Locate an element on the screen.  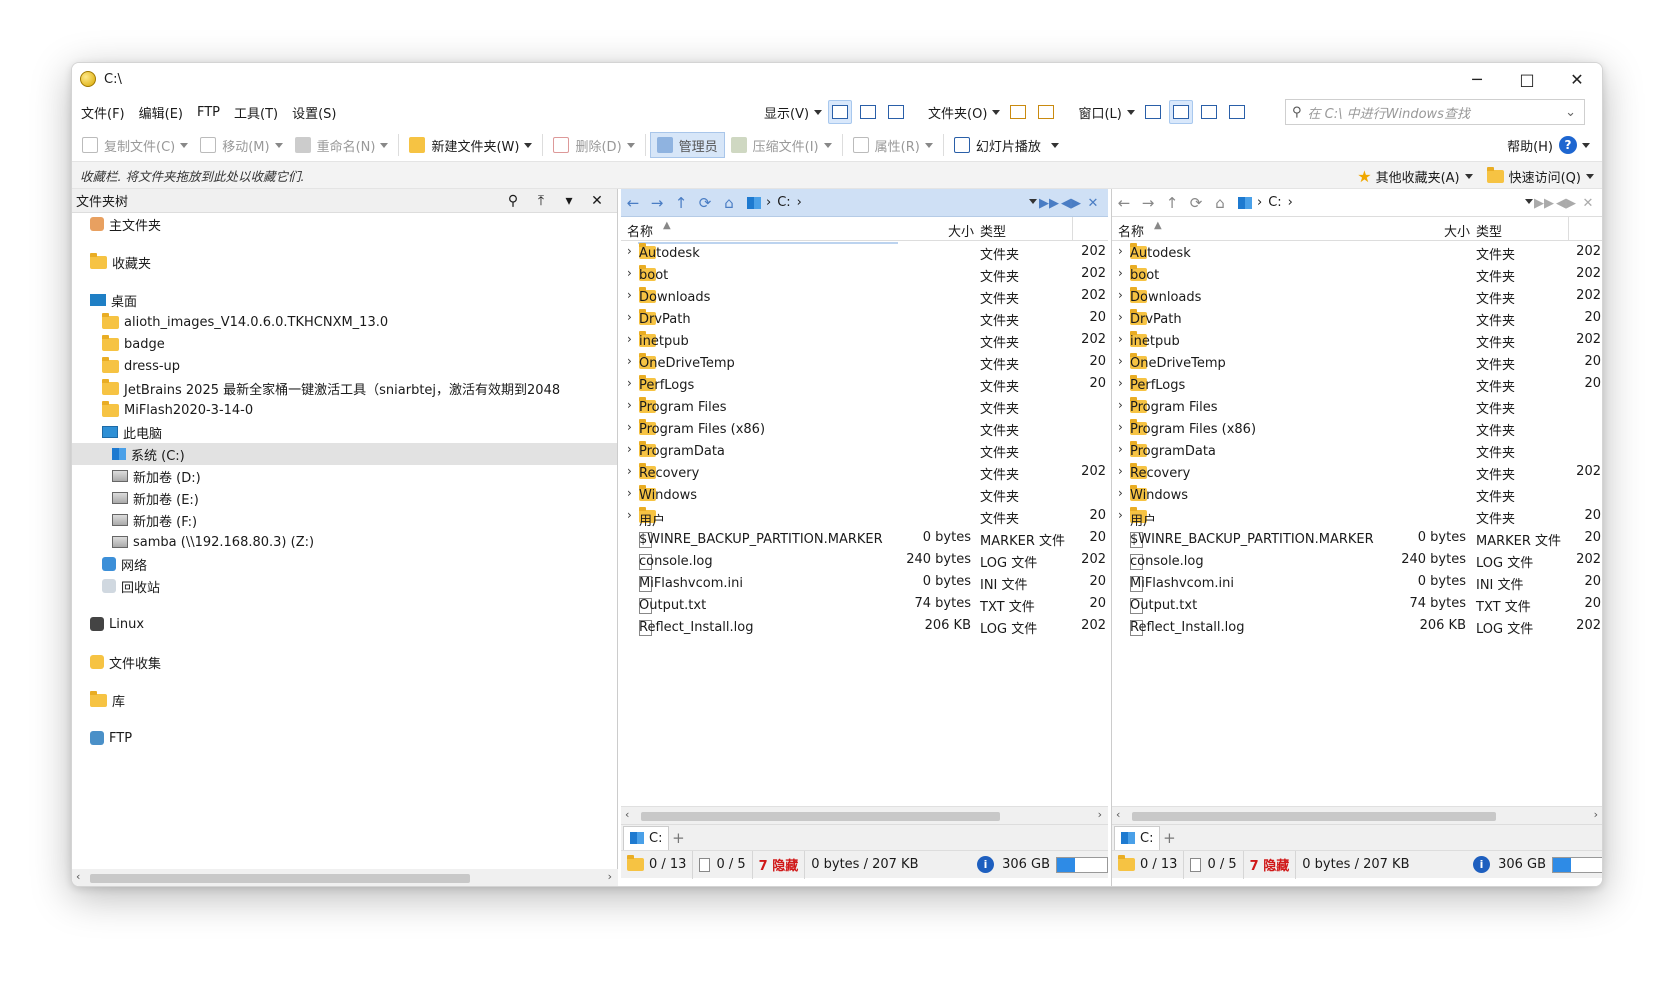
tree-item: Linux is located at coordinates (117, 624).